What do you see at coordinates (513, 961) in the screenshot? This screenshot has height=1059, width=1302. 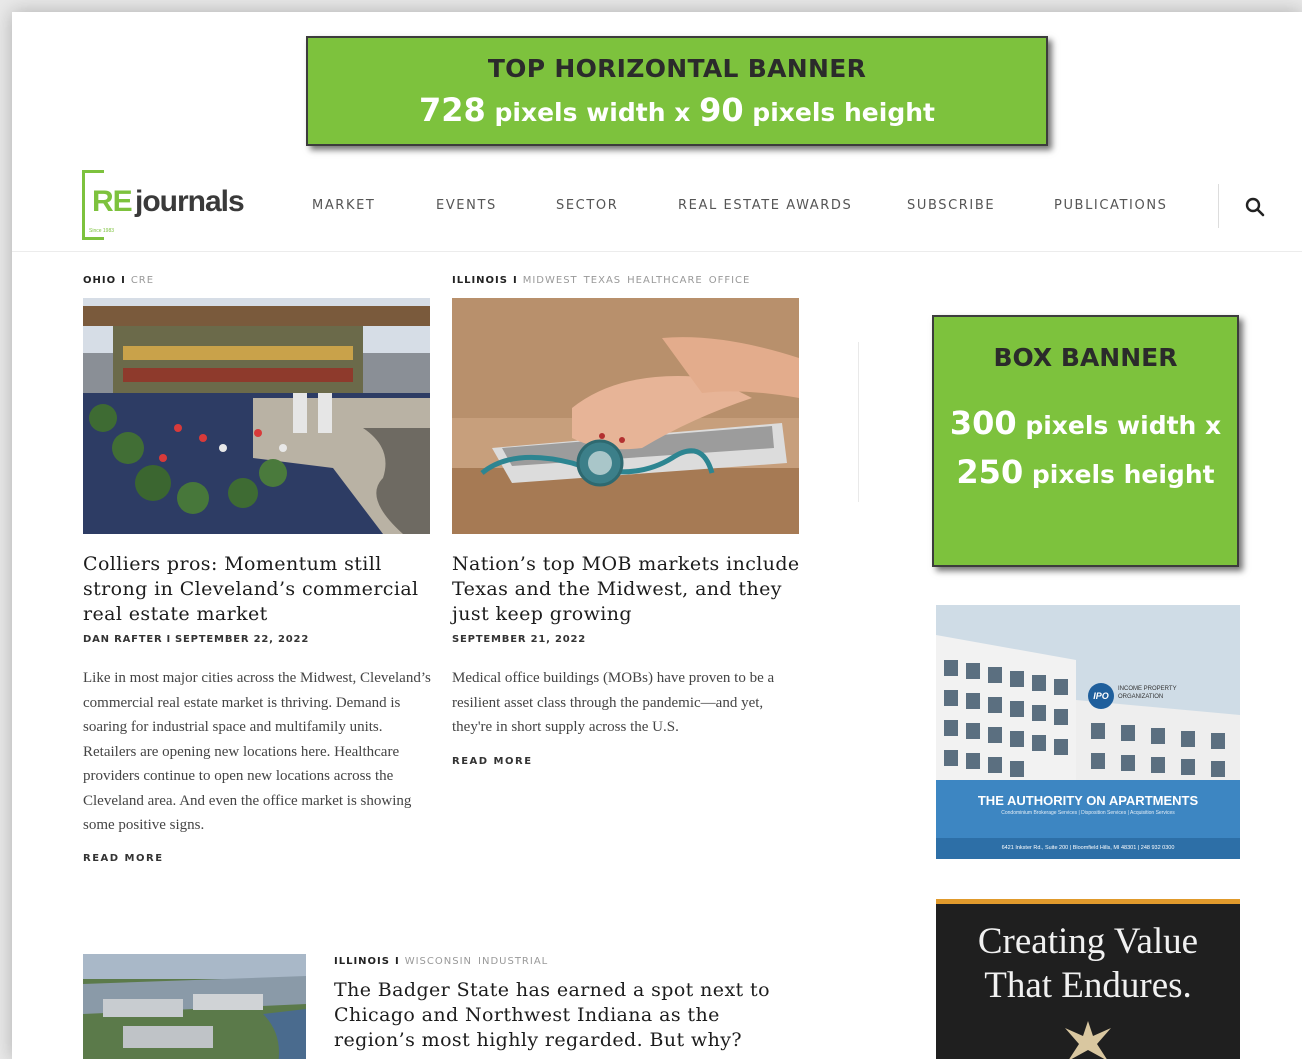 I see `category-tag: INDUSTRIAL` at bounding box center [513, 961].